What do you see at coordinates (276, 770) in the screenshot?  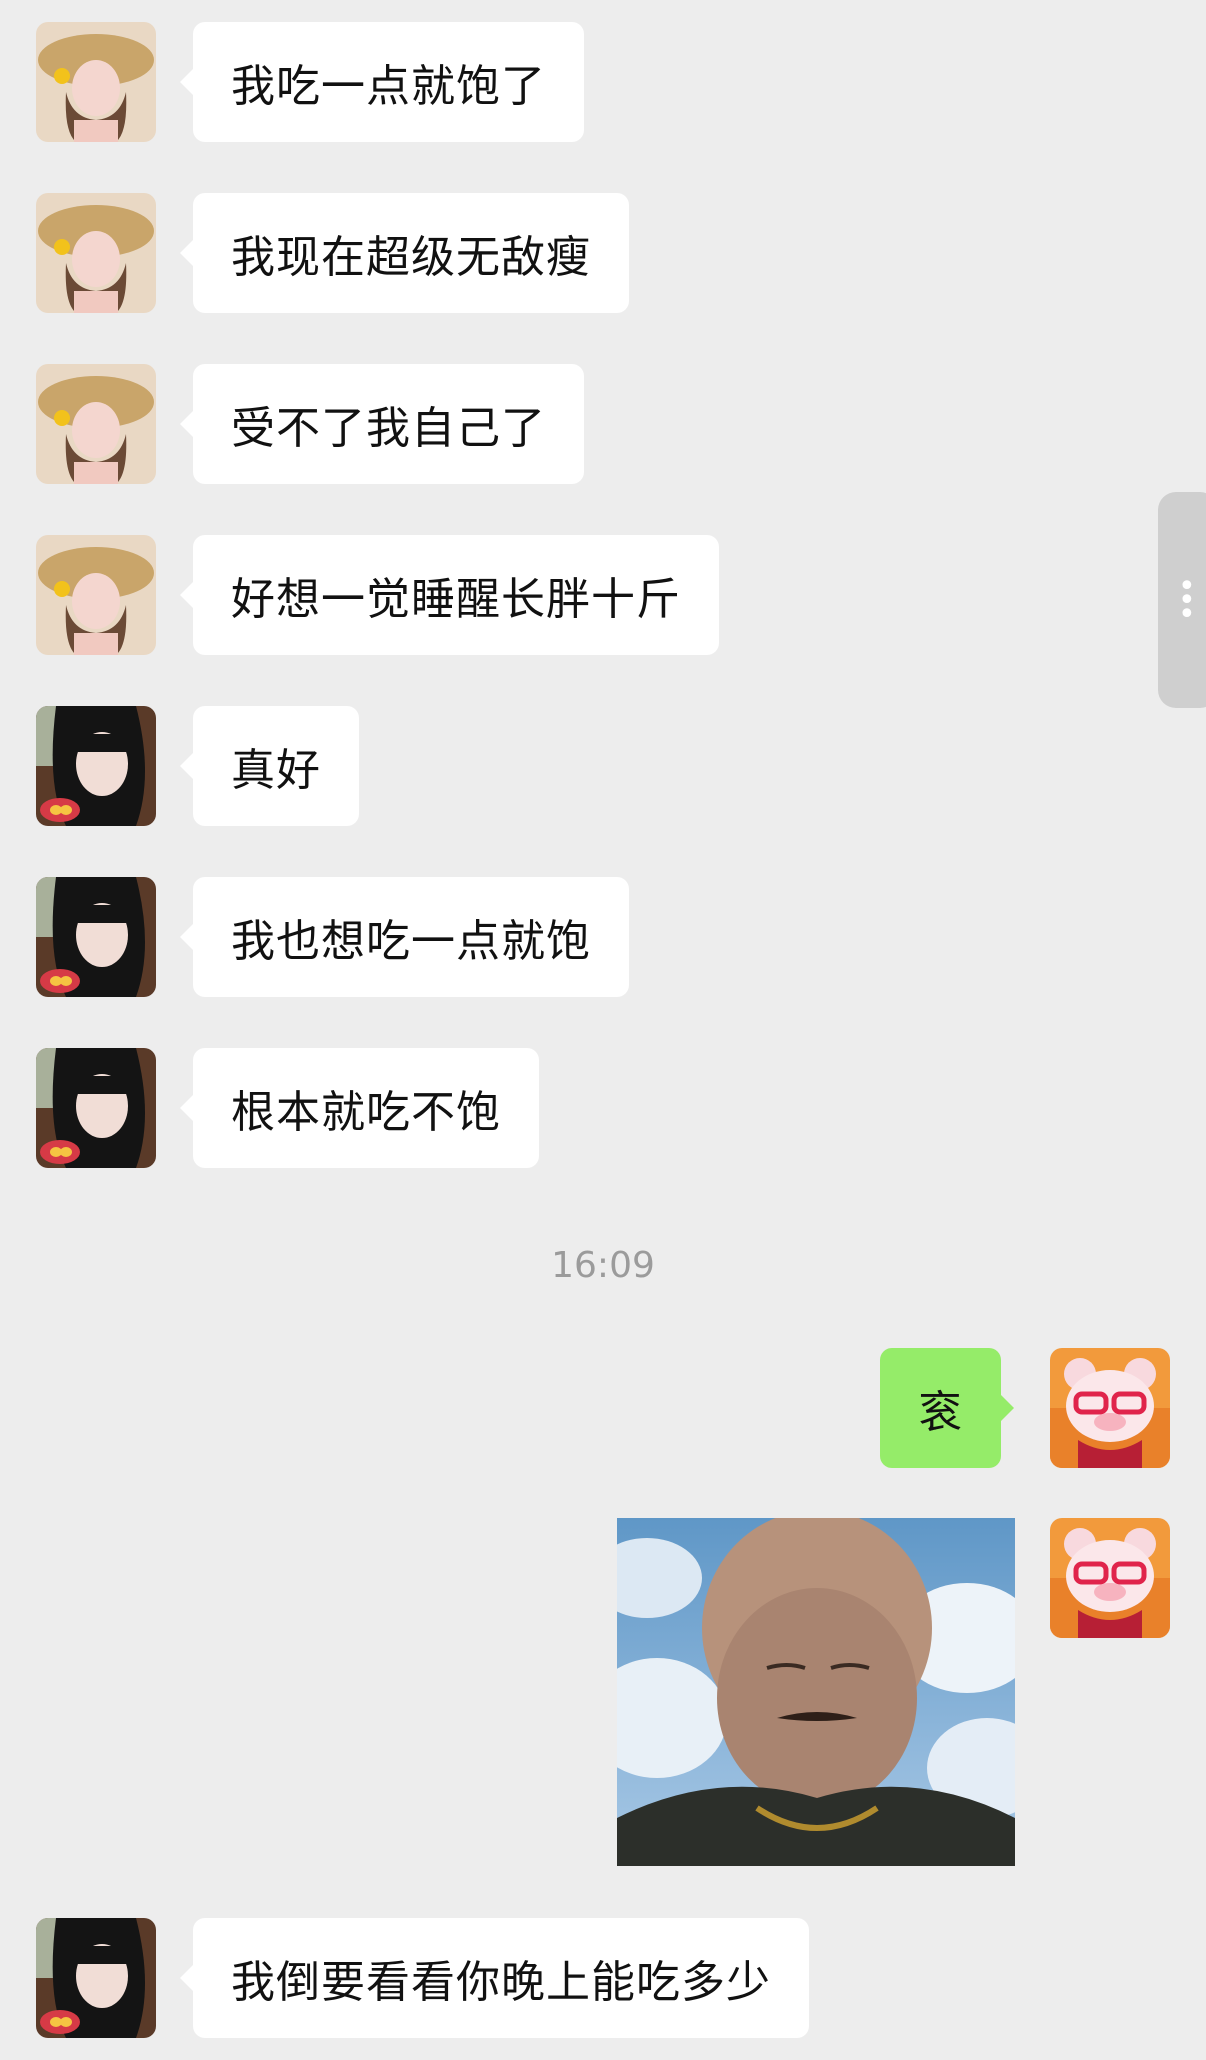 I see `message-text: 真好` at bounding box center [276, 770].